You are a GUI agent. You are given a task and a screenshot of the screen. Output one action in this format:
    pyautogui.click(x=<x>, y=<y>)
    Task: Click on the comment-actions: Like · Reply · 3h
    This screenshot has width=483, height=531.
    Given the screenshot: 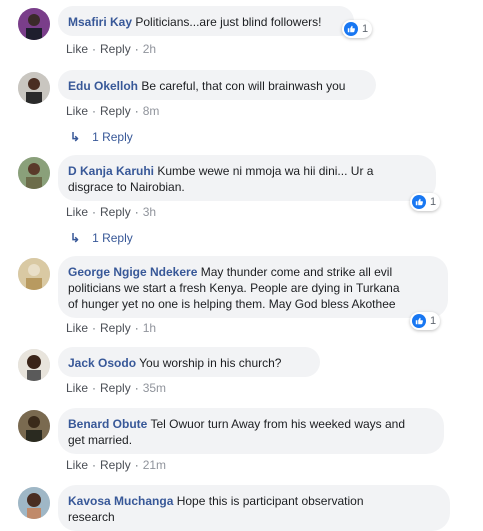 What is the action you would take?
    pyautogui.click(x=111, y=212)
    